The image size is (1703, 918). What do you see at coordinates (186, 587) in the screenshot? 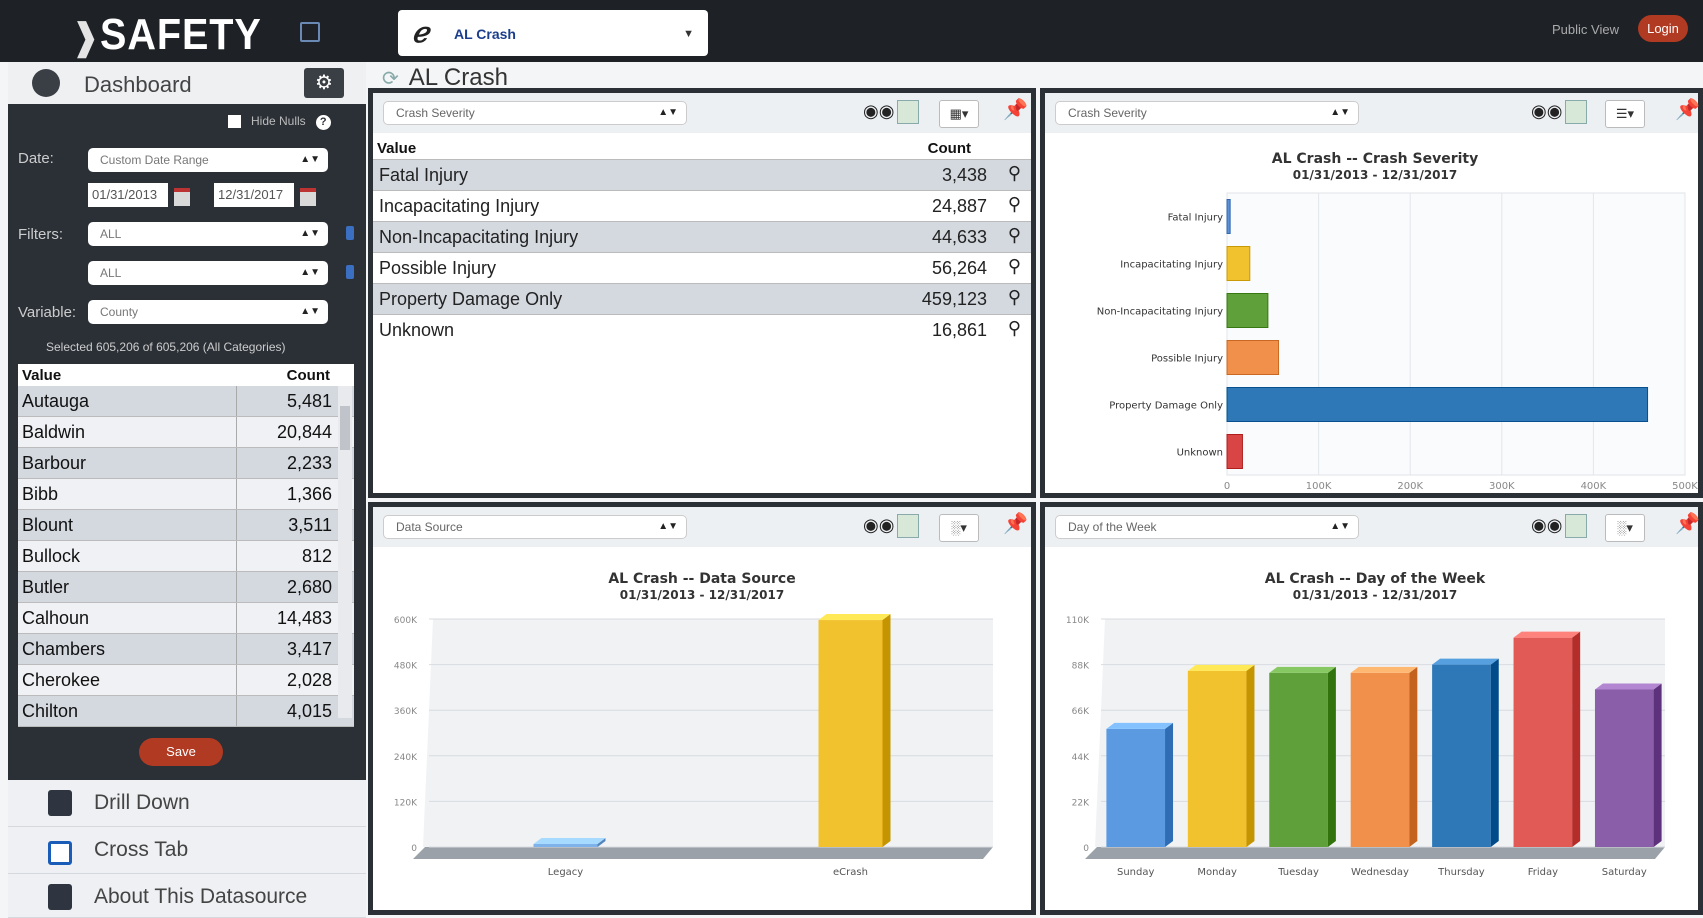
I see `table-row: Butler 2,680` at bounding box center [186, 587].